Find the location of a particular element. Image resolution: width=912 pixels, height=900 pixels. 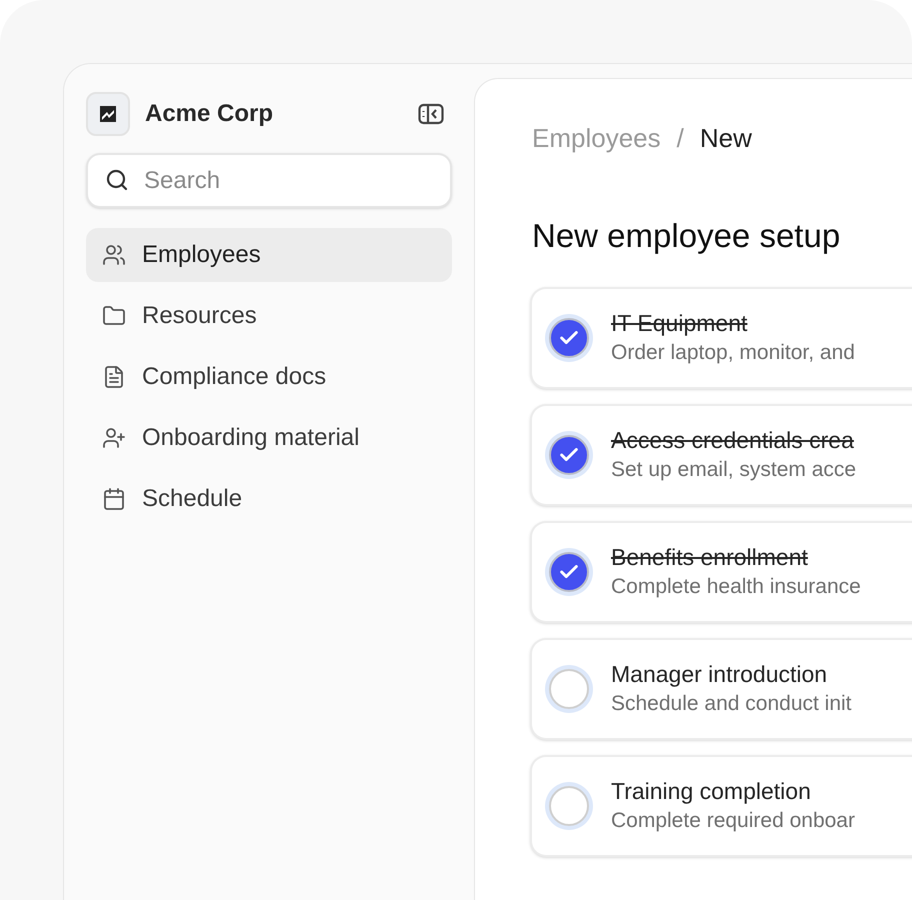

task-title: Manager introduction is located at coordinates (719, 674).